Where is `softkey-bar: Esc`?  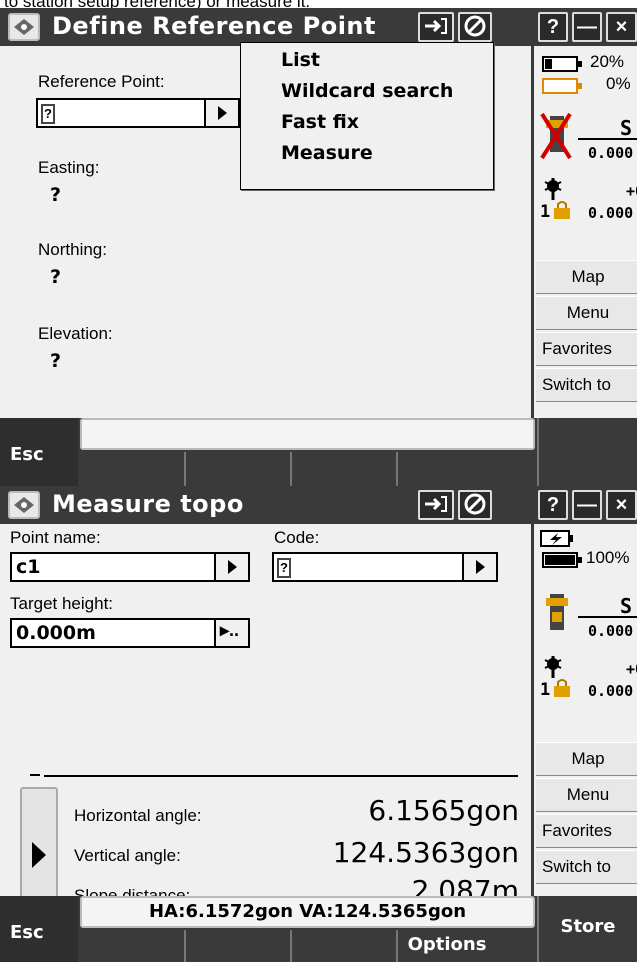
softkey-bar: Esc is located at coordinates (318, 452).